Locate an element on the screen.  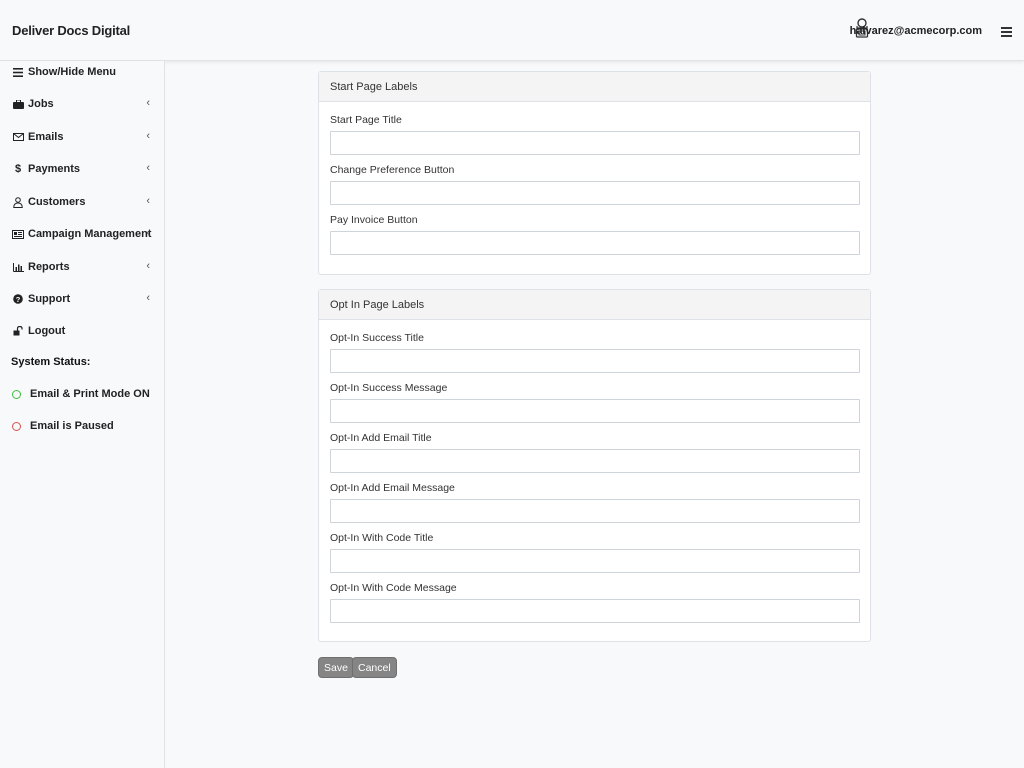
opt-in-with-code-title-field: Opt-In With Code Title is located at coordinates (595, 552).